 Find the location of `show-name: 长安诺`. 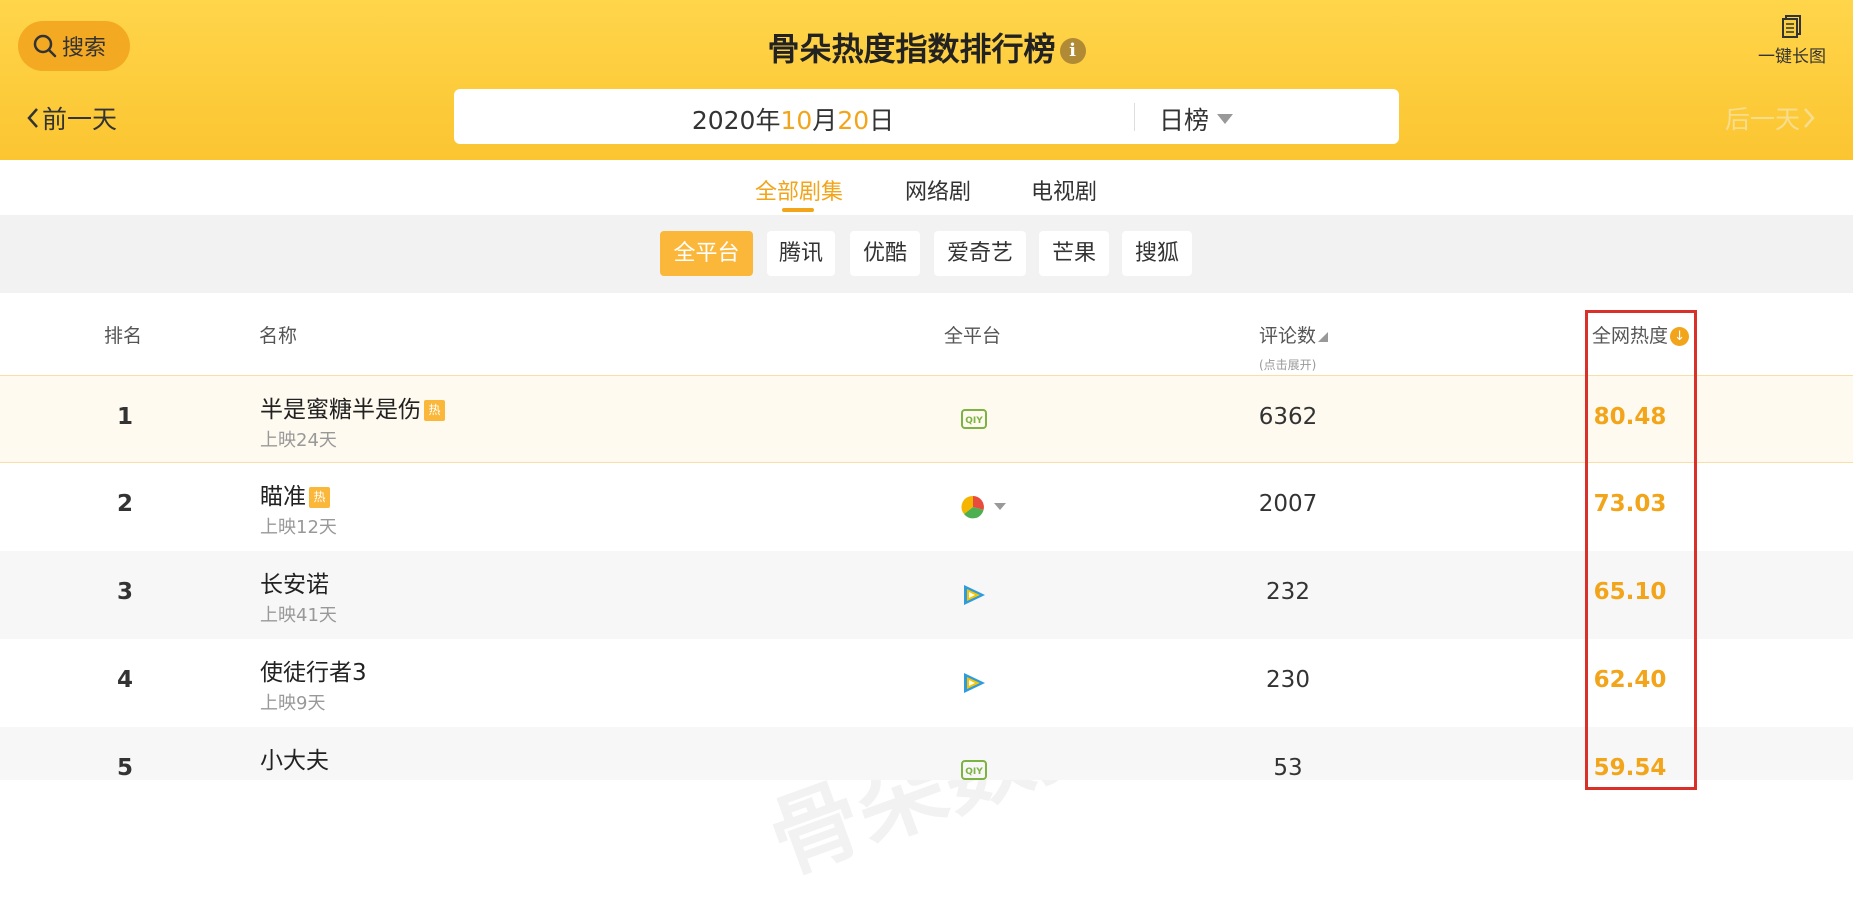

show-name: 长安诺 is located at coordinates (294, 582).